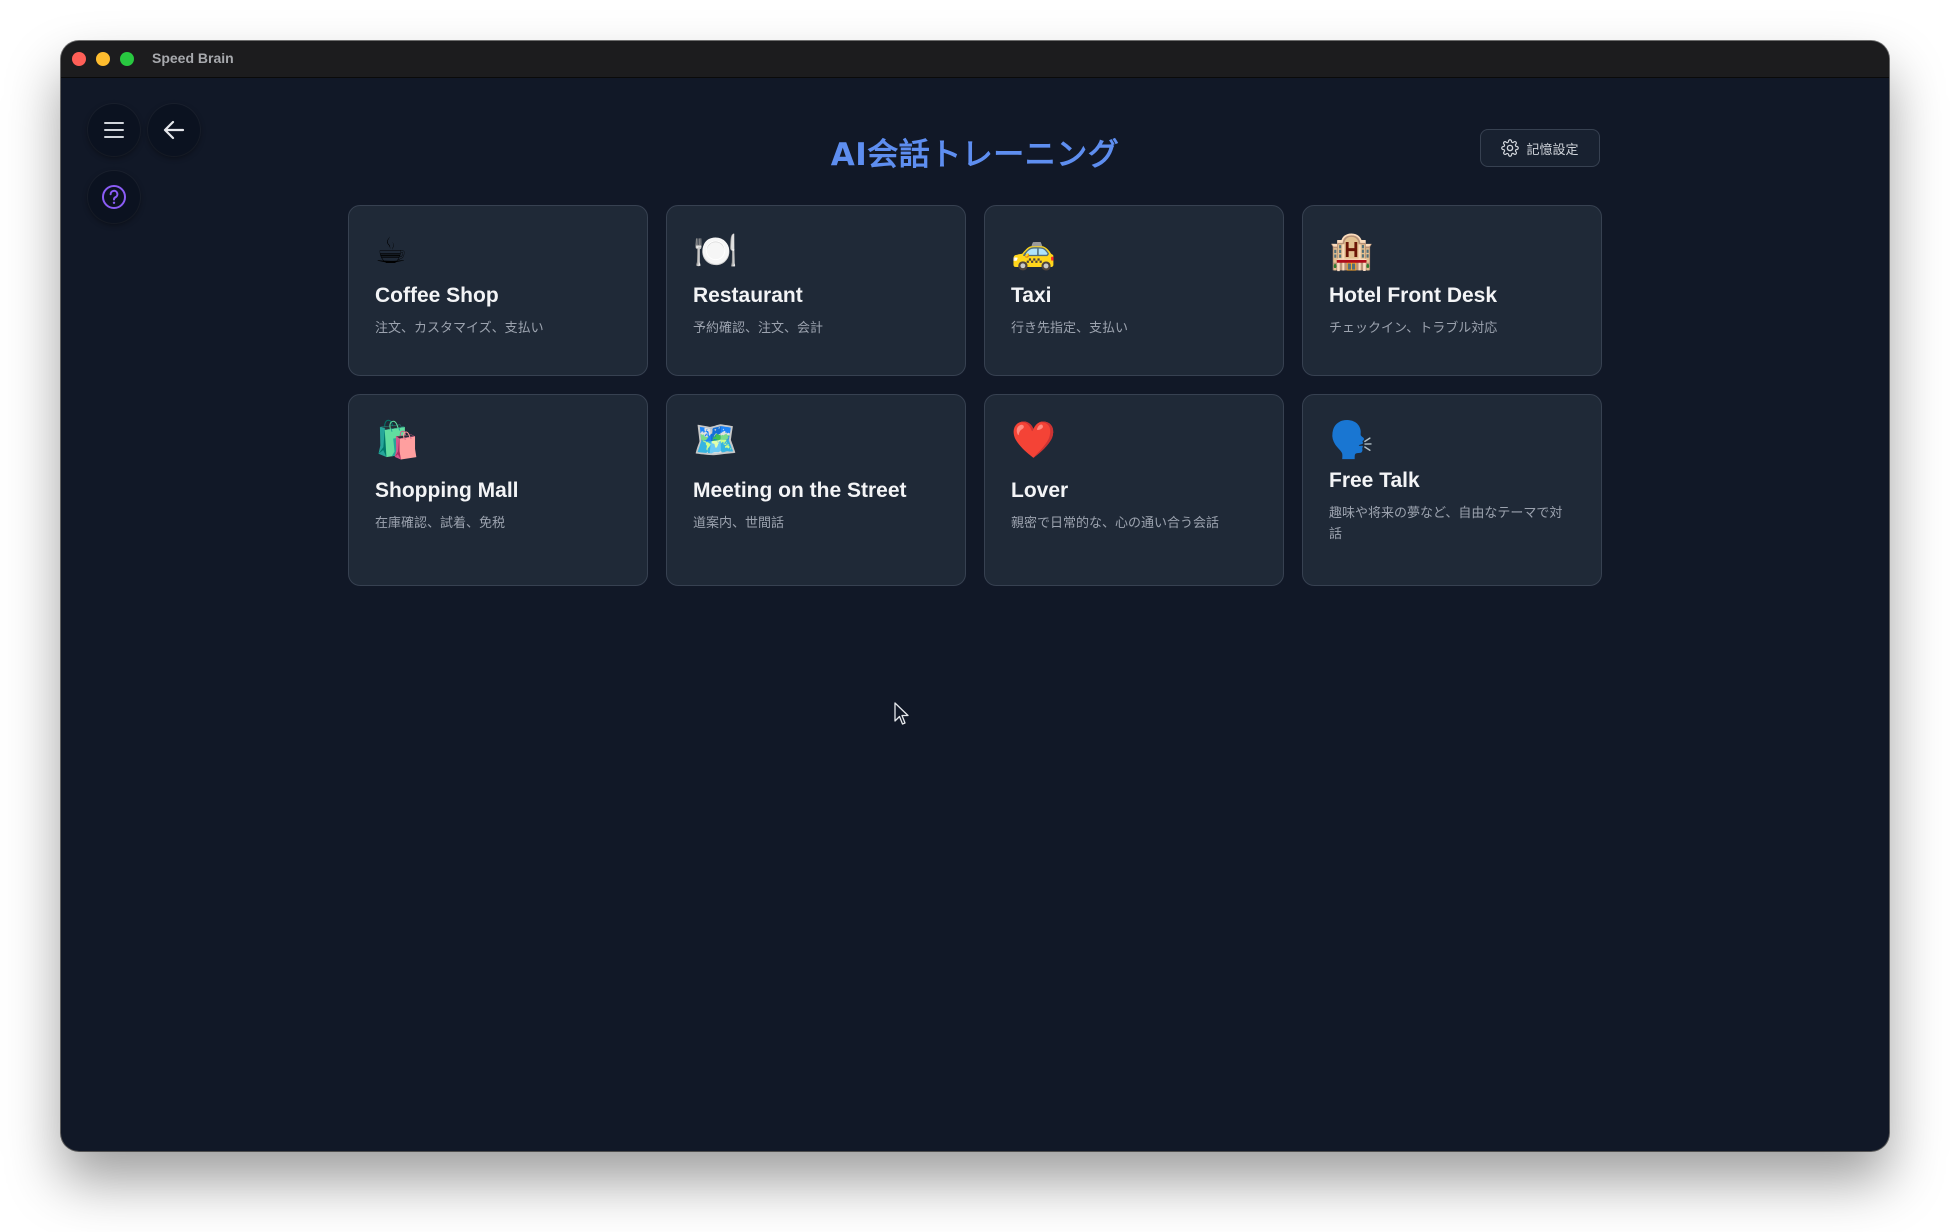 This screenshot has width=1950, height=1232. Describe the element at coordinates (127, 59) in the screenshot. I see `zoom-window-button` at that location.